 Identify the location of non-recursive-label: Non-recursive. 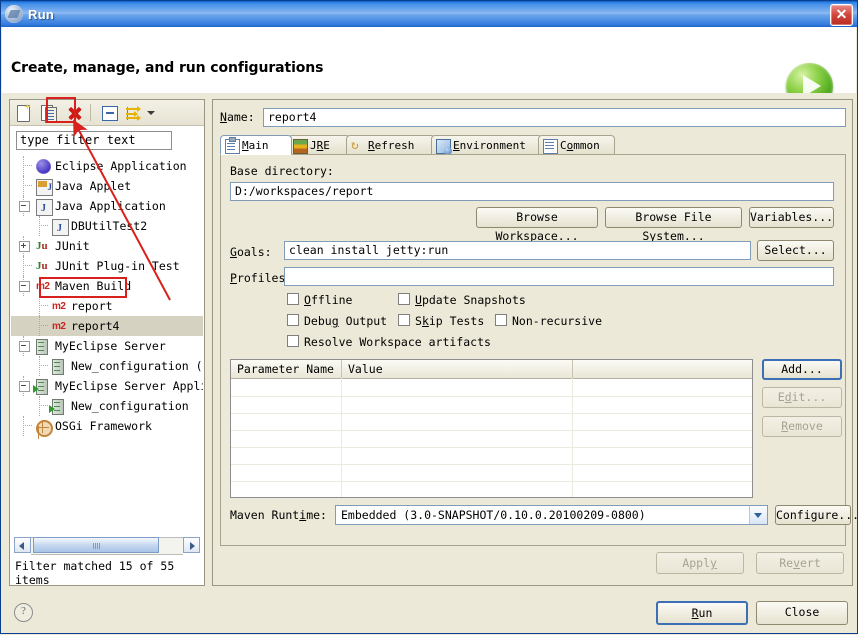
(557, 321).